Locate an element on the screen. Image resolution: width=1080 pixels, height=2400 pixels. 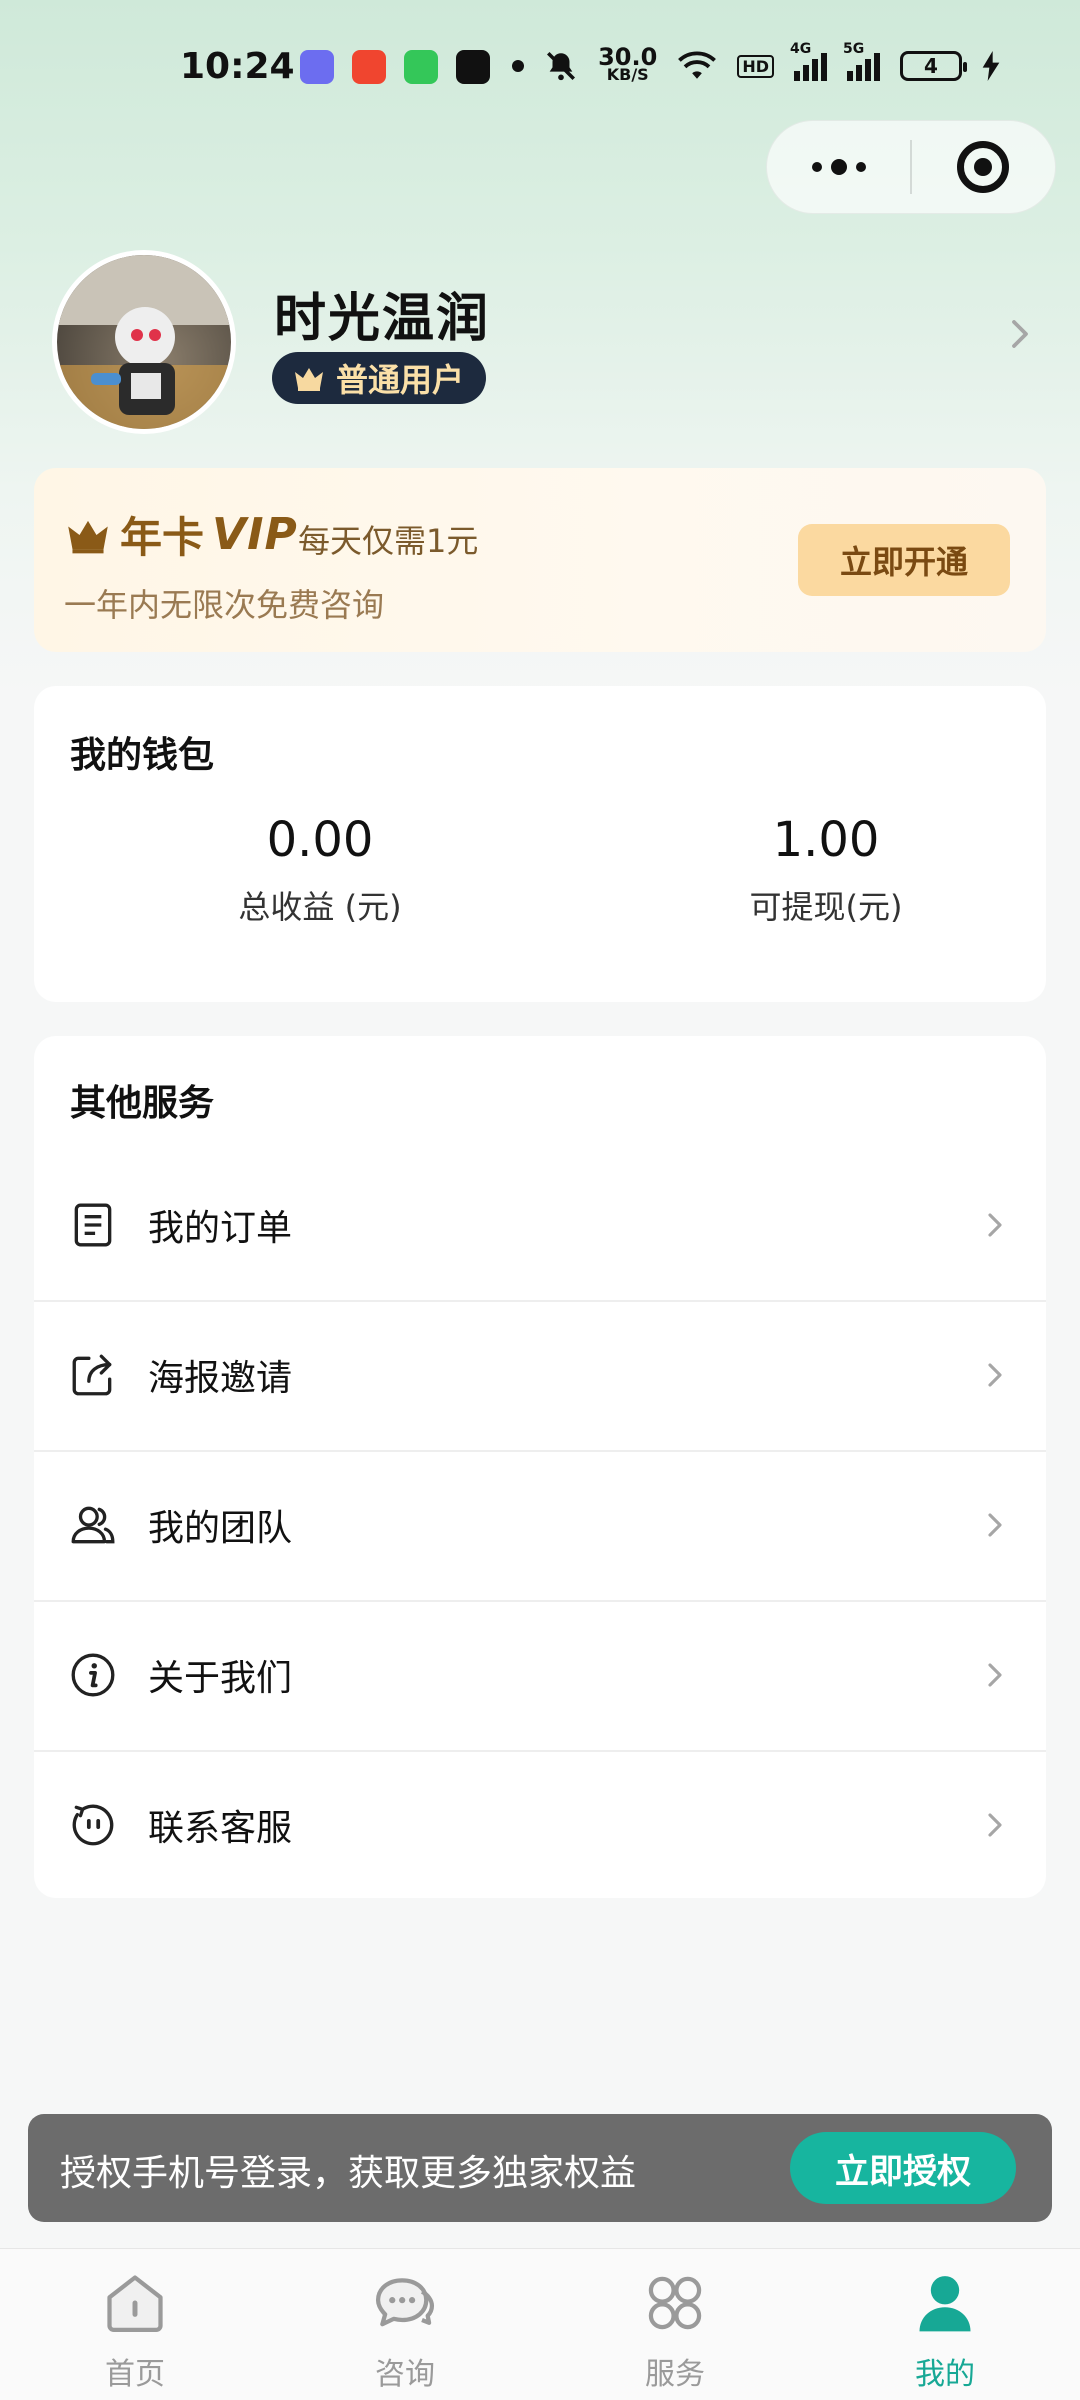
tab-label: 我的 is located at coordinates (945, 2374).